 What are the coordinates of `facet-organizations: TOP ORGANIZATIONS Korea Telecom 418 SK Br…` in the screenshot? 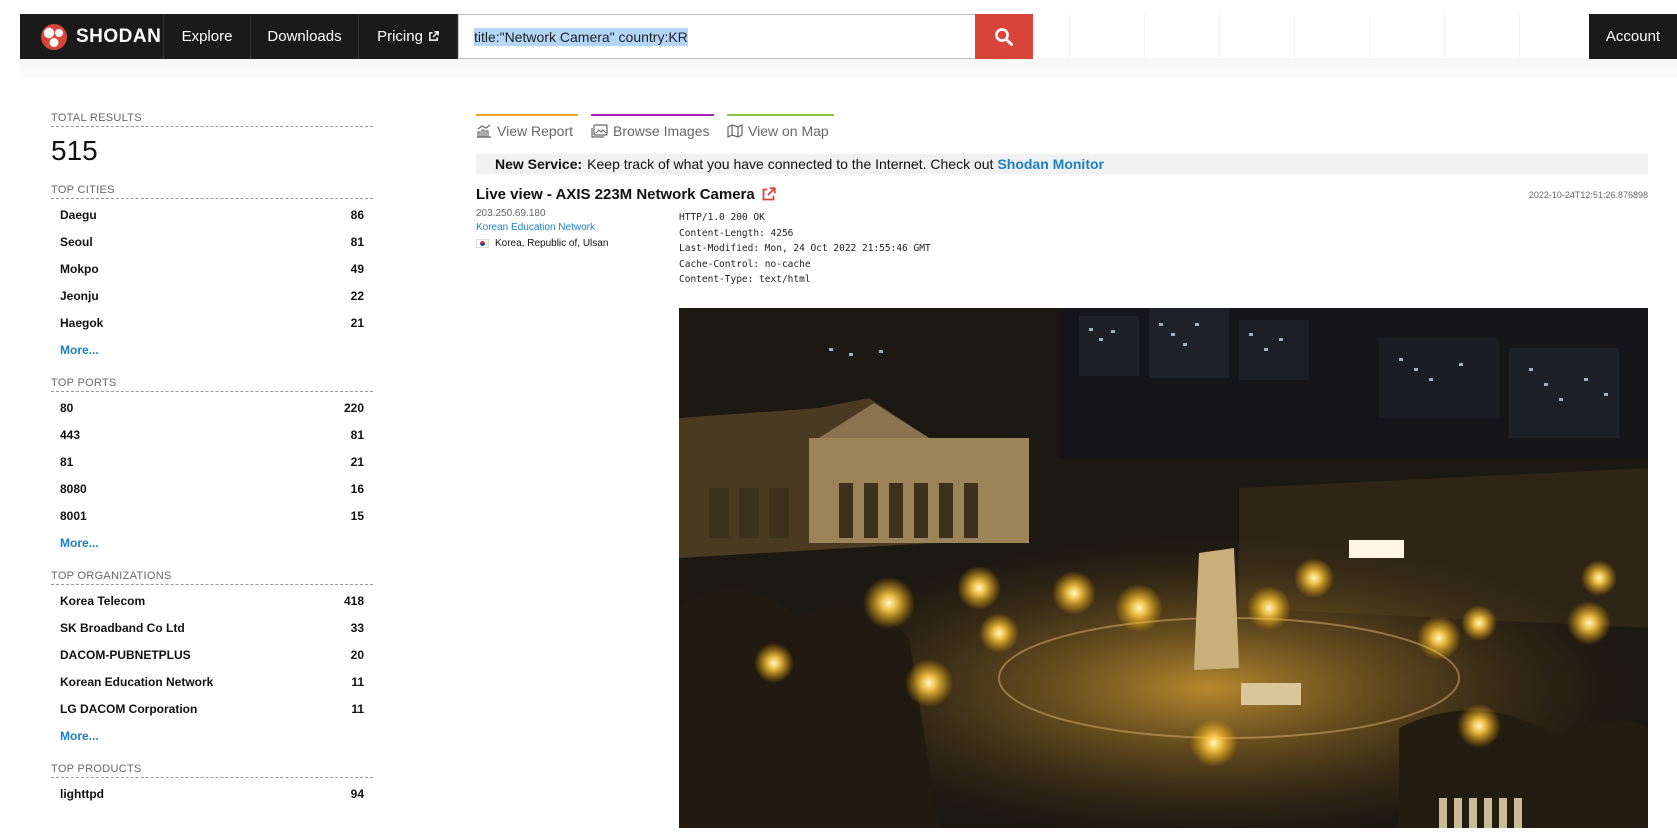 It's located at (212, 659).